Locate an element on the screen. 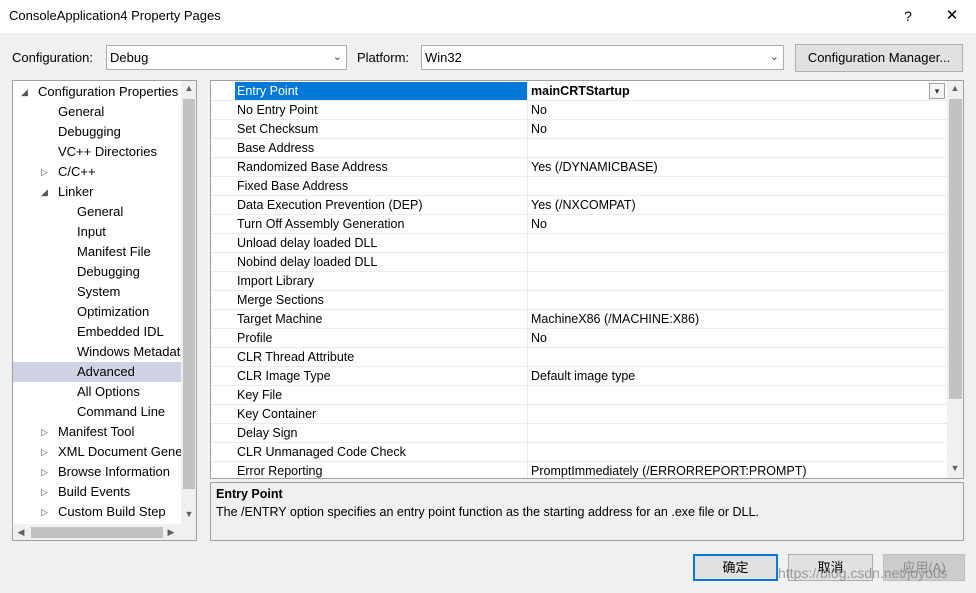 The height and width of the screenshot is (593, 976). tree-item: ▷ Custom Build Step is located at coordinates (97, 512).